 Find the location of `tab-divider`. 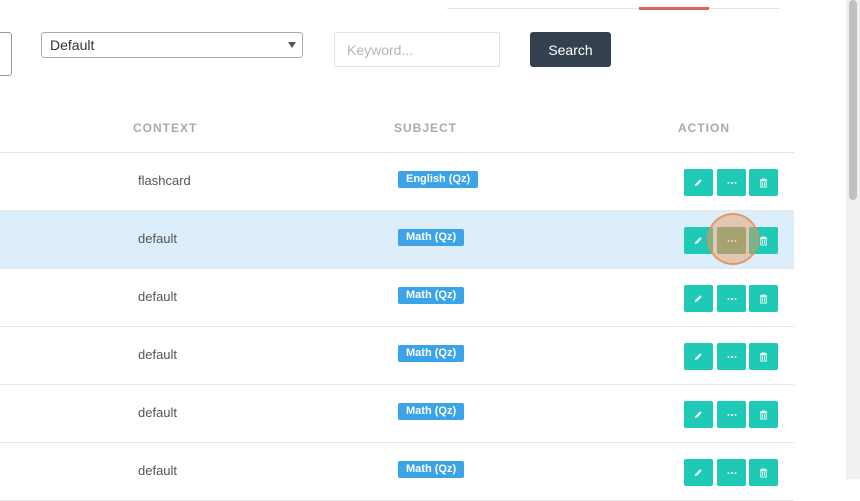

tab-divider is located at coordinates (613, 8).